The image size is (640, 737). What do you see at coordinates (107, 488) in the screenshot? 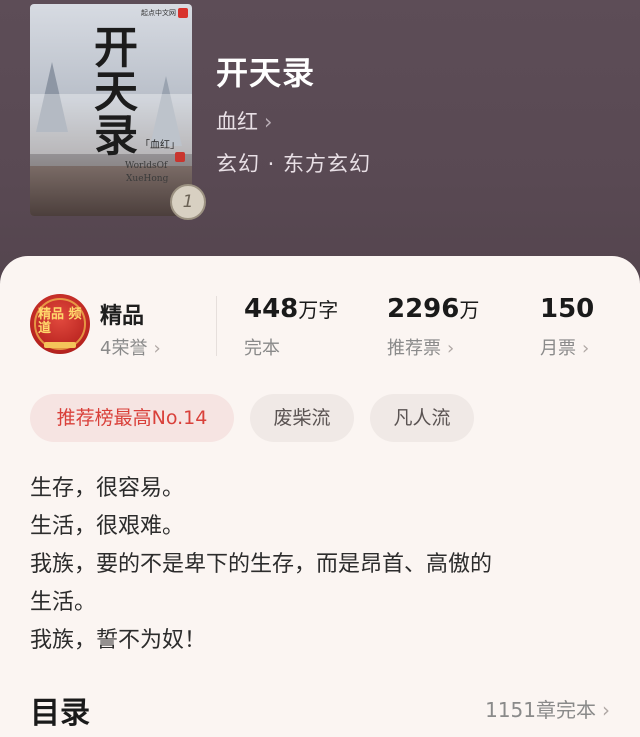
I see `description-line: 生存，很容易。` at bounding box center [107, 488].